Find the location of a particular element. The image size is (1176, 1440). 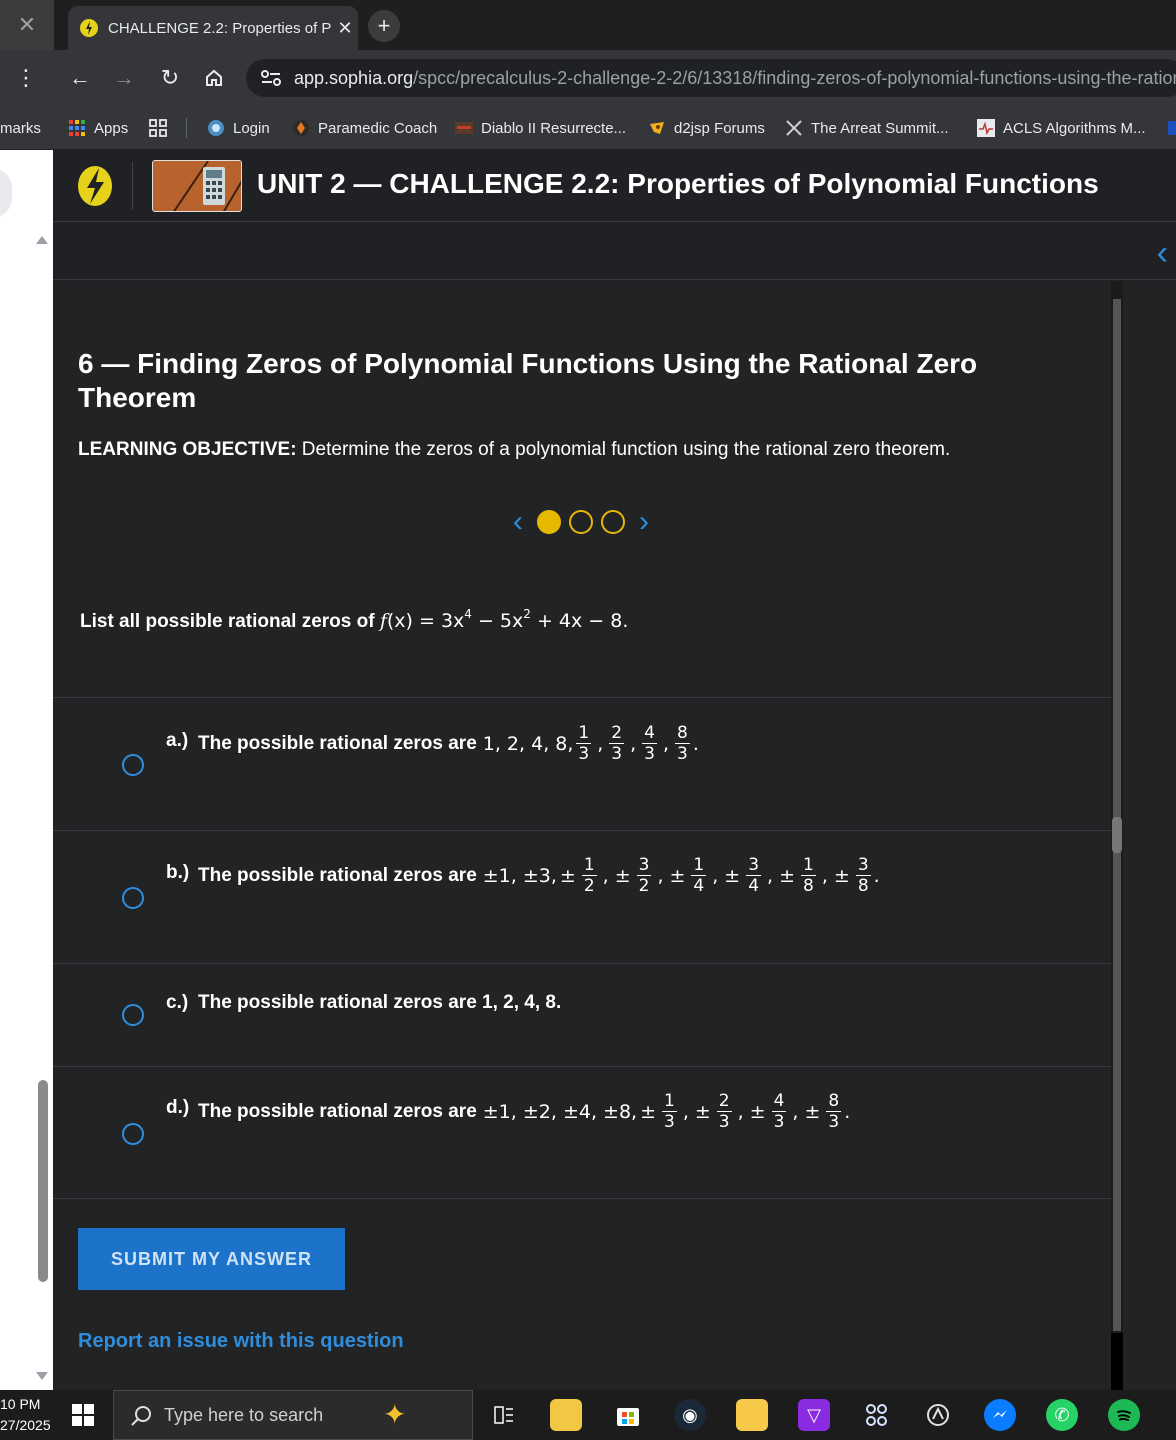

file-explorer-icon is located at coordinates (566, 1415).